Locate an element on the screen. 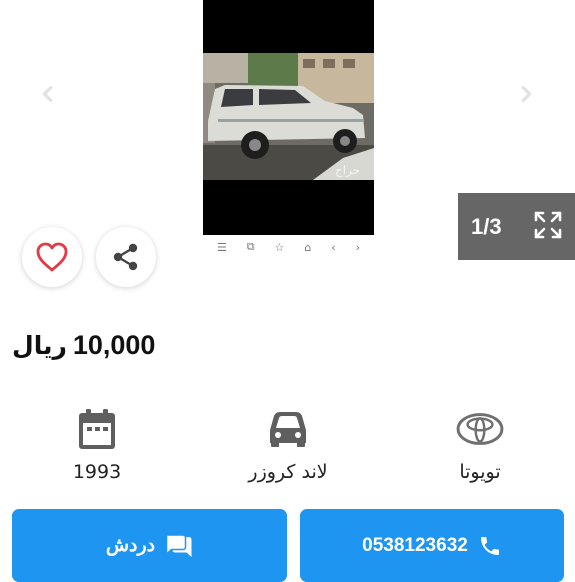 This screenshot has height=582, width=575. car-photo-frame: حراج is located at coordinates (288, 117).